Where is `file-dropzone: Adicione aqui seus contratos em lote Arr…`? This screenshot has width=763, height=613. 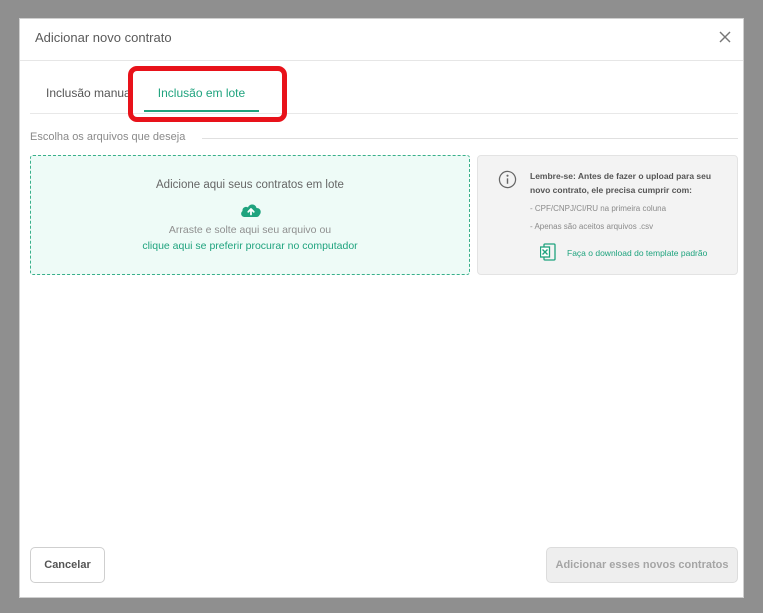
file-dropzone: Adicione aqui seus contratos em lote Arr… is located at coordinates (250, 215).